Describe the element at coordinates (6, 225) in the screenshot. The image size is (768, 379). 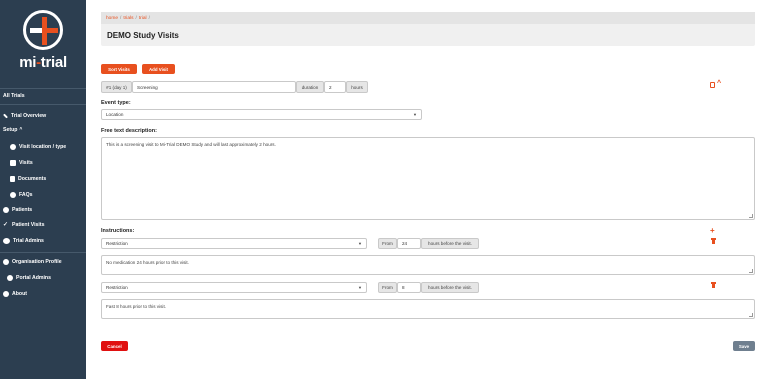
I see `check-icon: ✓` at that location.